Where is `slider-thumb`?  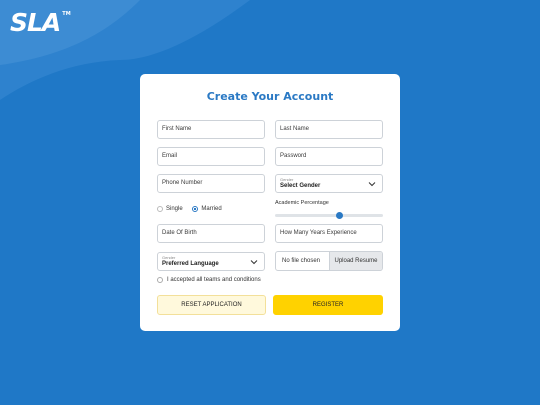 slider-thumb is located at coordinates (340, 215).